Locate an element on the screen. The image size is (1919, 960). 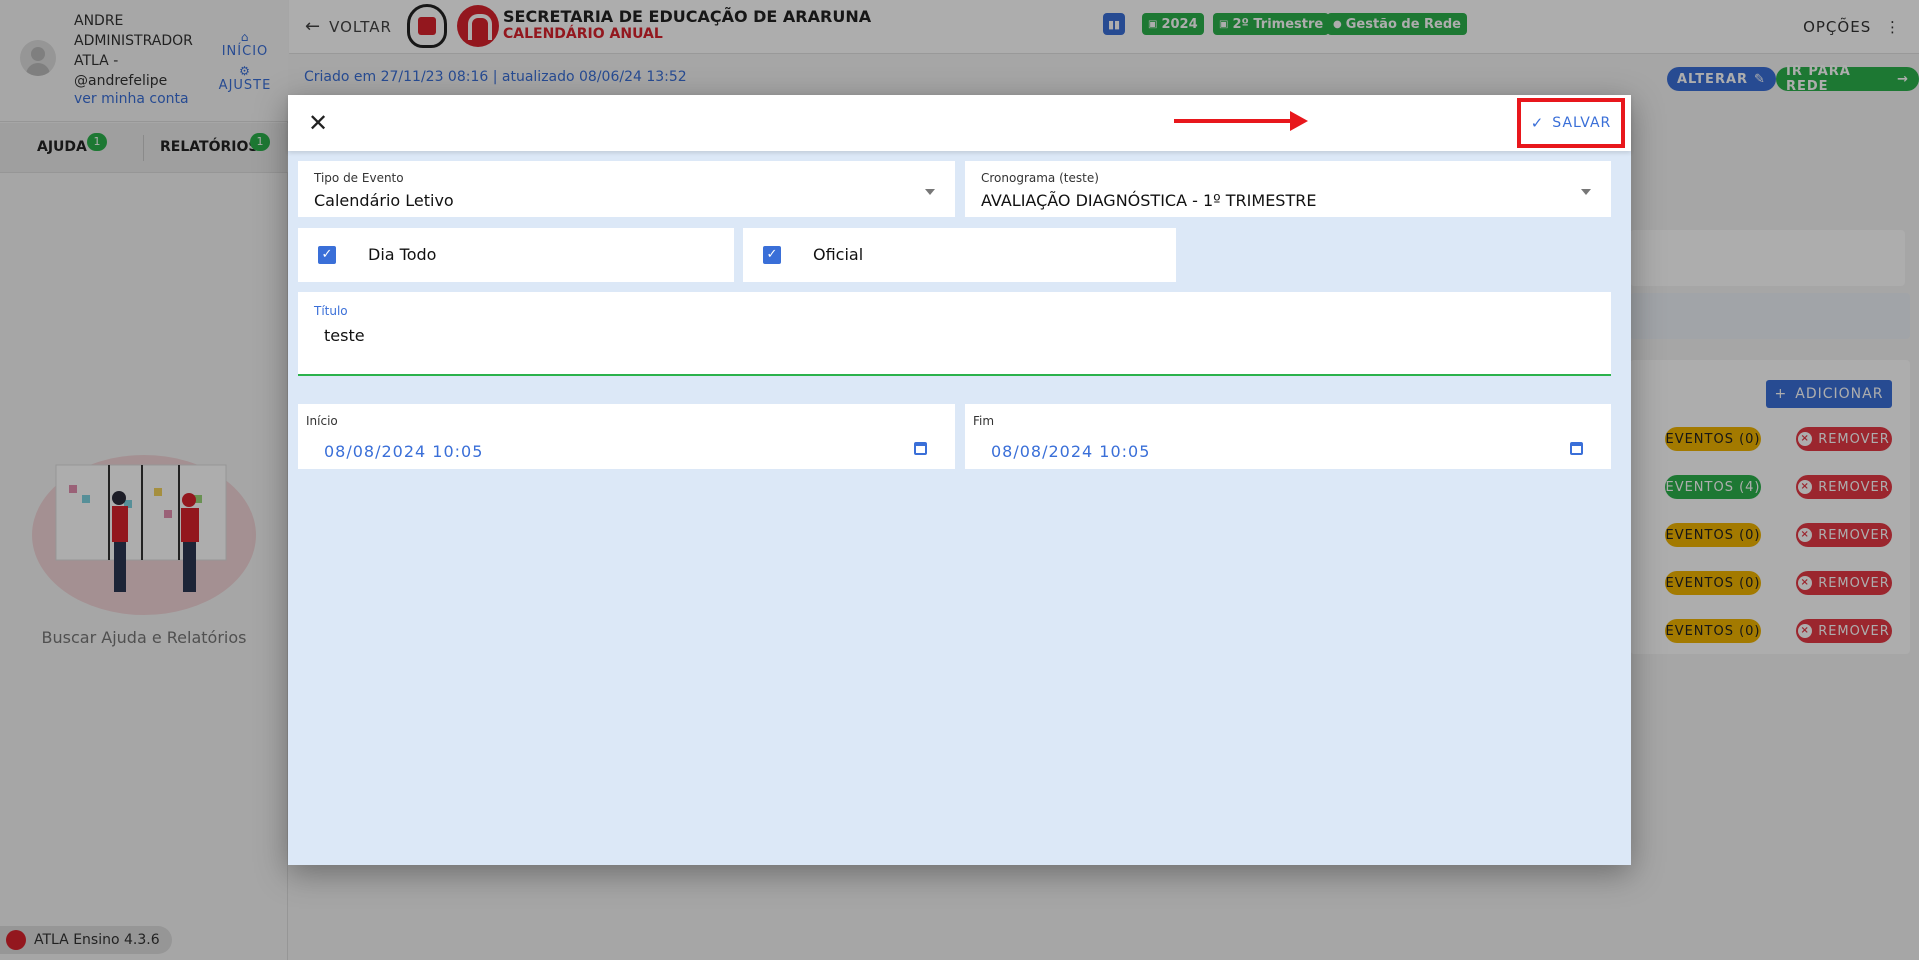
title-field: Título is located at coordinates (954, 334).